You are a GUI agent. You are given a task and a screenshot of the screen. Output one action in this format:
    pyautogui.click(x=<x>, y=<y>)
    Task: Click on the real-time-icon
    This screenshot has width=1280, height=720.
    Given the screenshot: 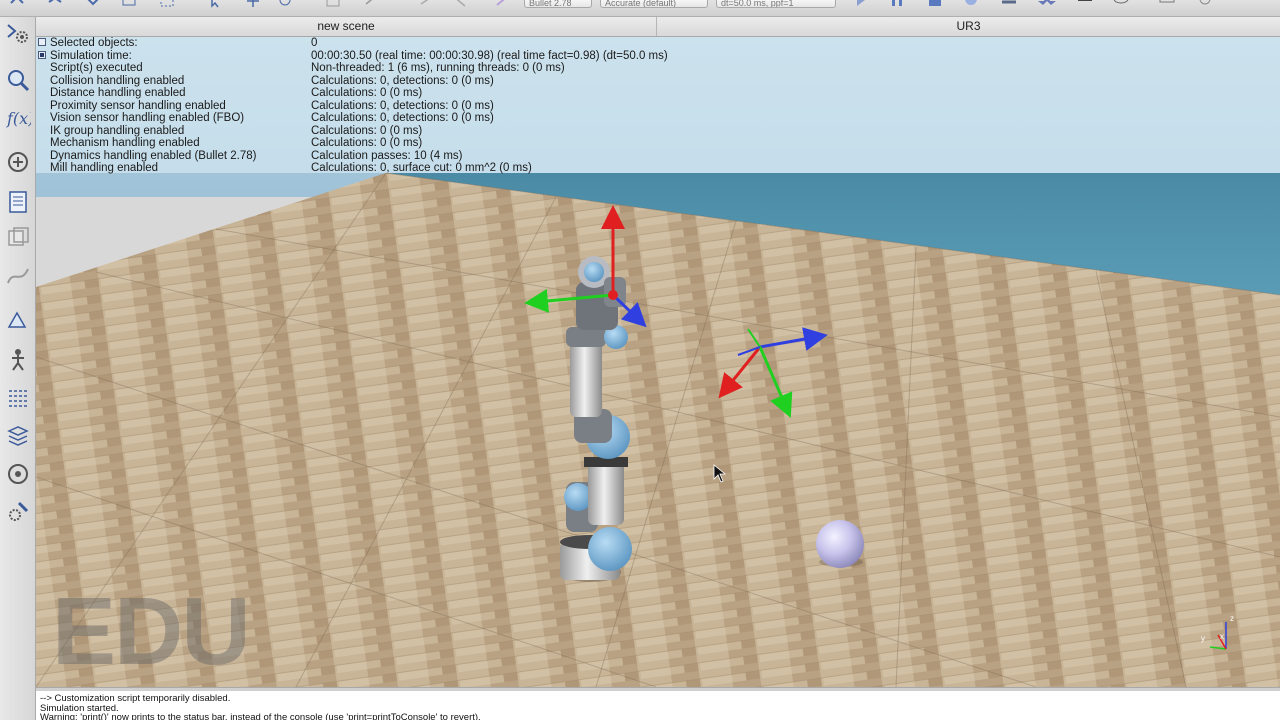 What is the action you would take?
    pyautogui.click(x=971, y=4)
    